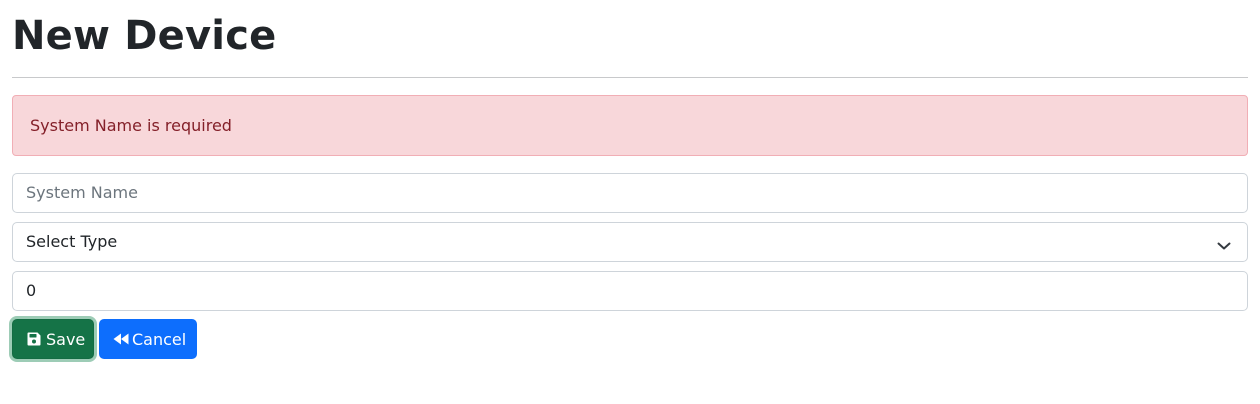 The width and height of the screenshot is (1260, 404). I want to click on save-button: Save, so click(53, 339).